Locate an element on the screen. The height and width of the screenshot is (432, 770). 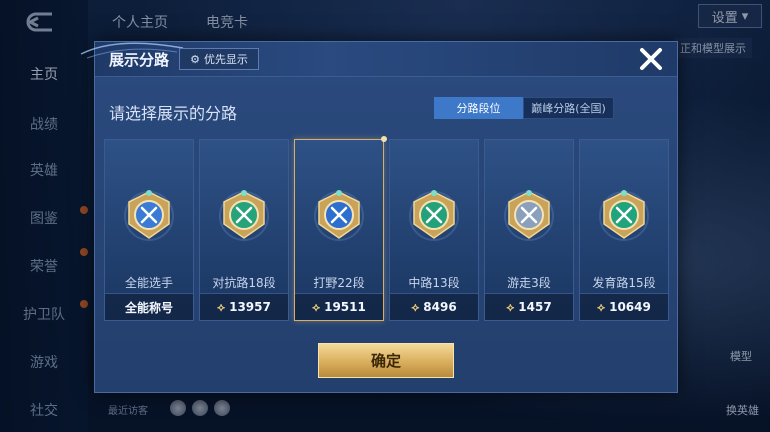
priority-display-button: ⚙ 优先显示 is located at coordinates (219, 59).